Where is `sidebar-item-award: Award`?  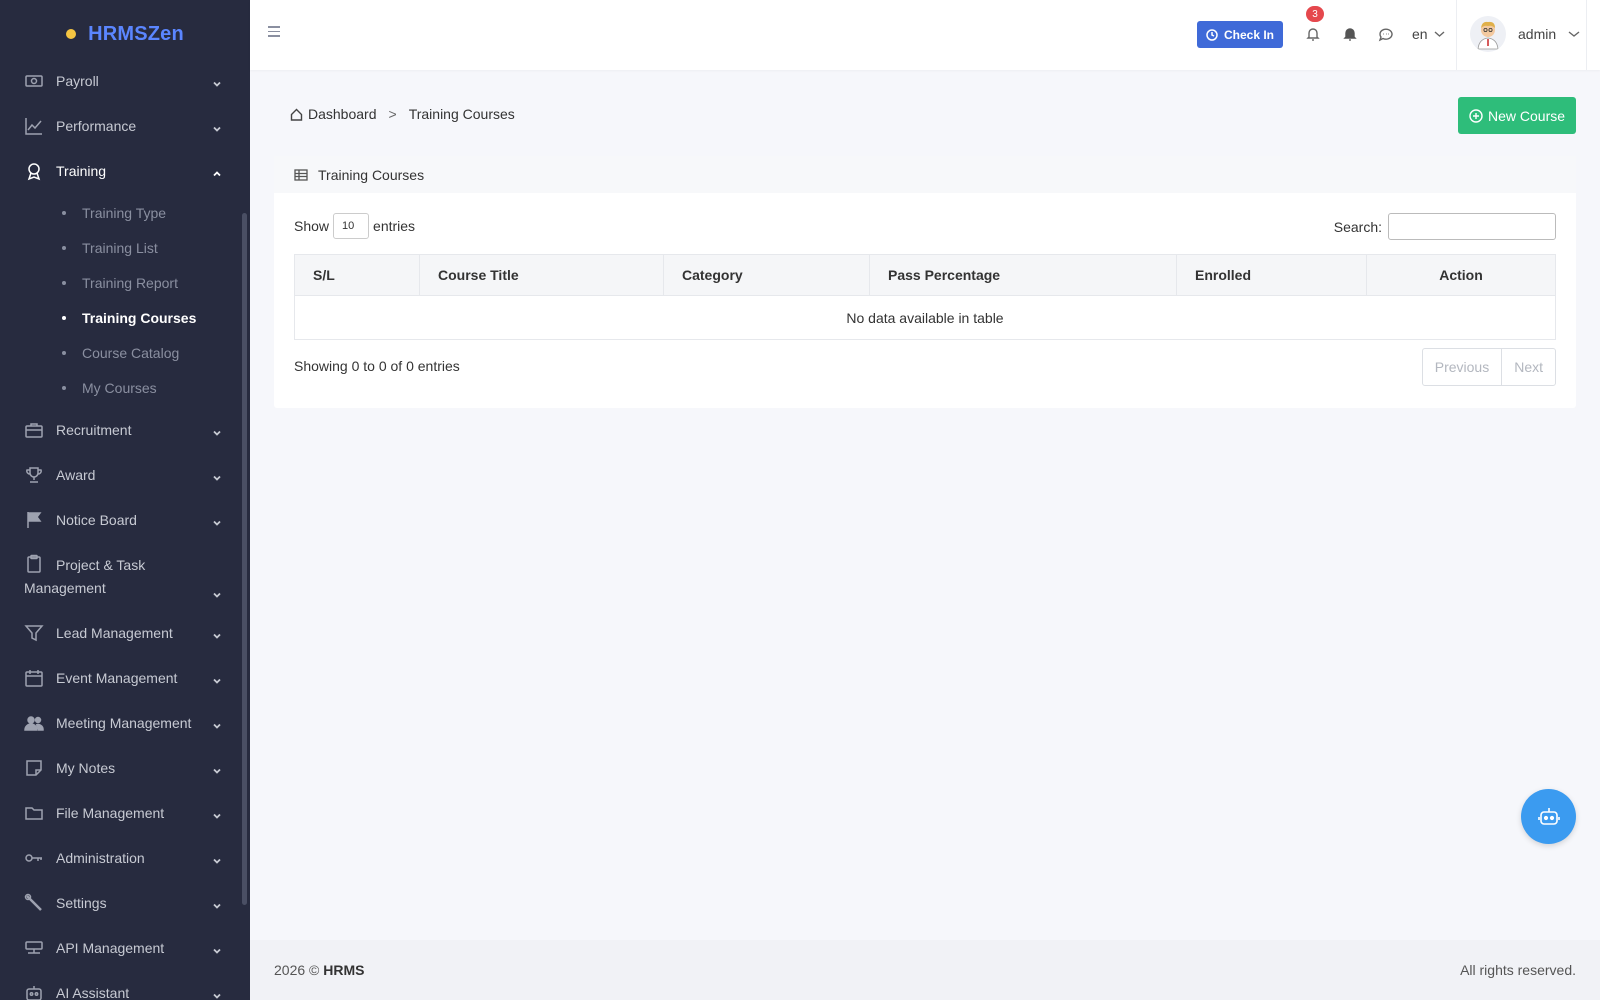 sidebar-item-award: Award is located at coordinates (125, 474).